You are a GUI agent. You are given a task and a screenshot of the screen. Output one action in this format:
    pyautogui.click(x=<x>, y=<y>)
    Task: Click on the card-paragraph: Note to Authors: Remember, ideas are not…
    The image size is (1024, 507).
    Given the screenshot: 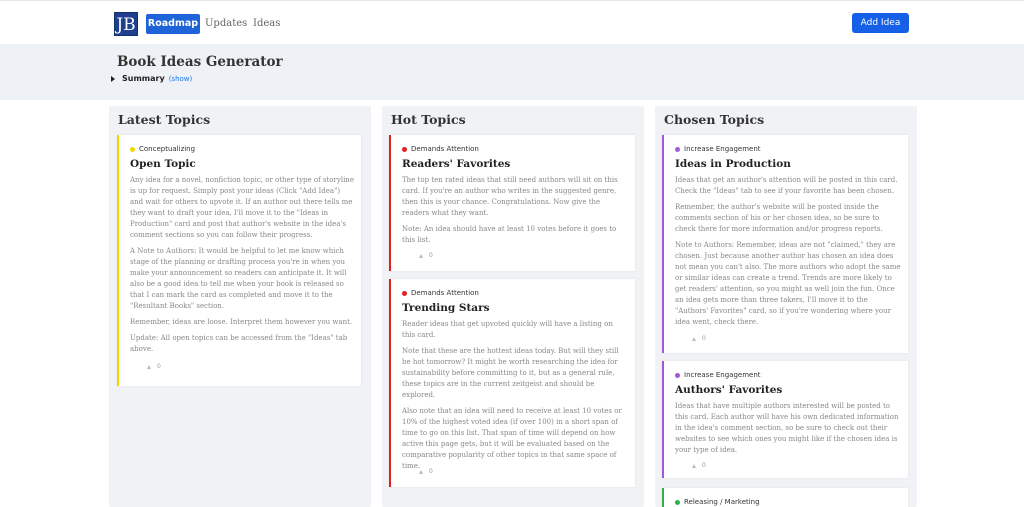 What is the action you would take?
    pyautogui.click(x=788, y=283)
    